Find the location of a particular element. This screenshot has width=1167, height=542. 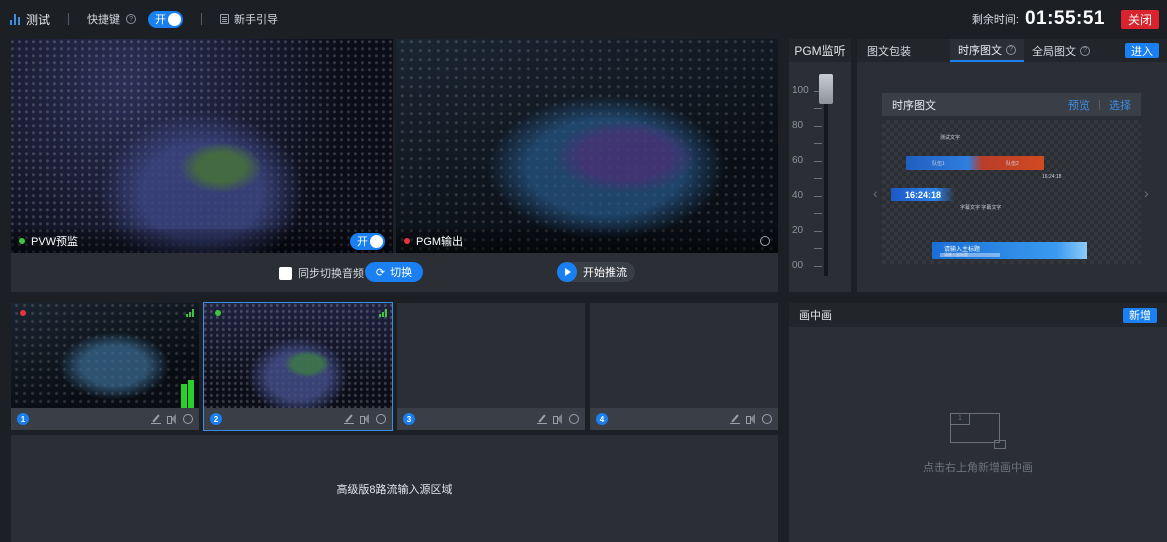

sync-audio-checkbox is located at coordinates (285, 273).